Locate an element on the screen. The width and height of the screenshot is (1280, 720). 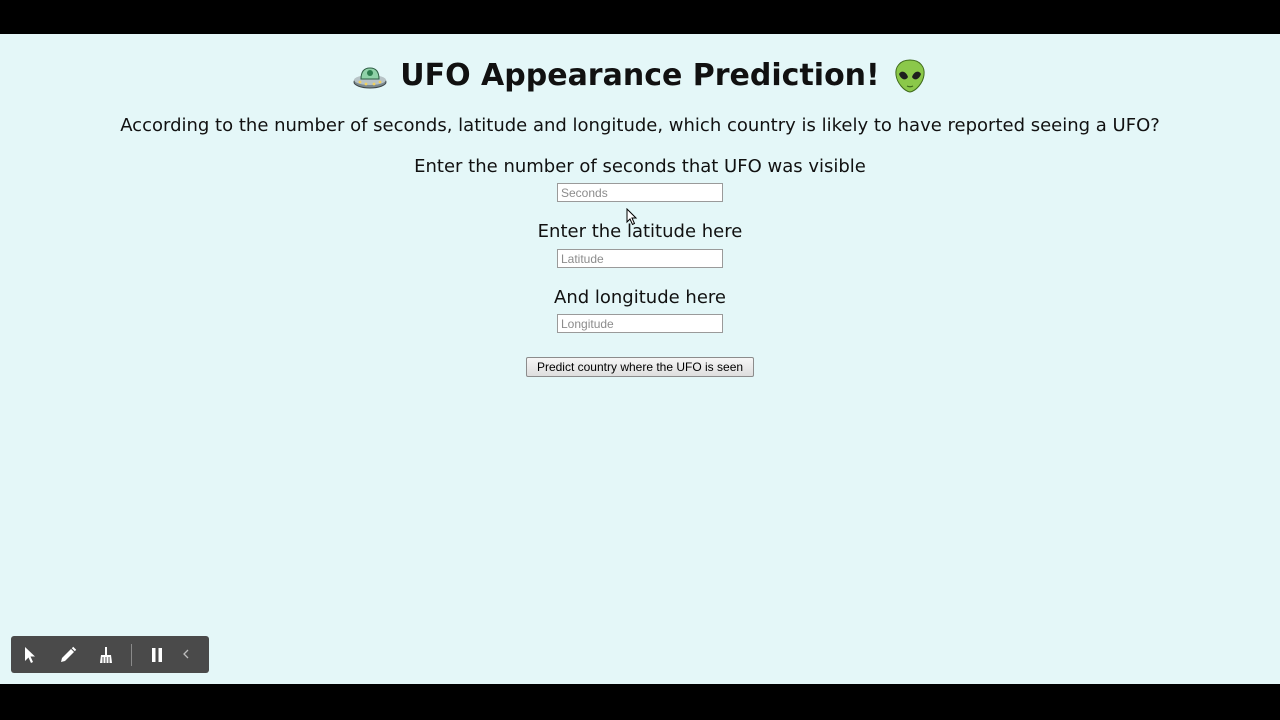
pointer-tool-button is located at coordinates (30, 654).